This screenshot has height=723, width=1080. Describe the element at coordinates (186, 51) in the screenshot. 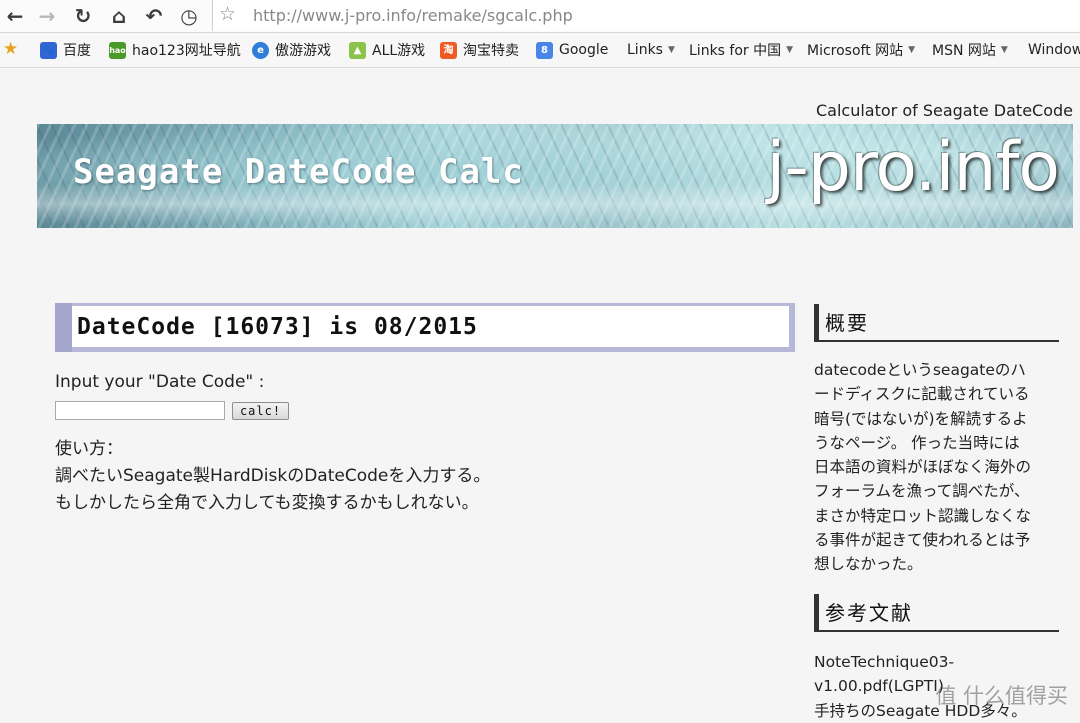

I see `bookmark-label: hao123网址导航` at that location.